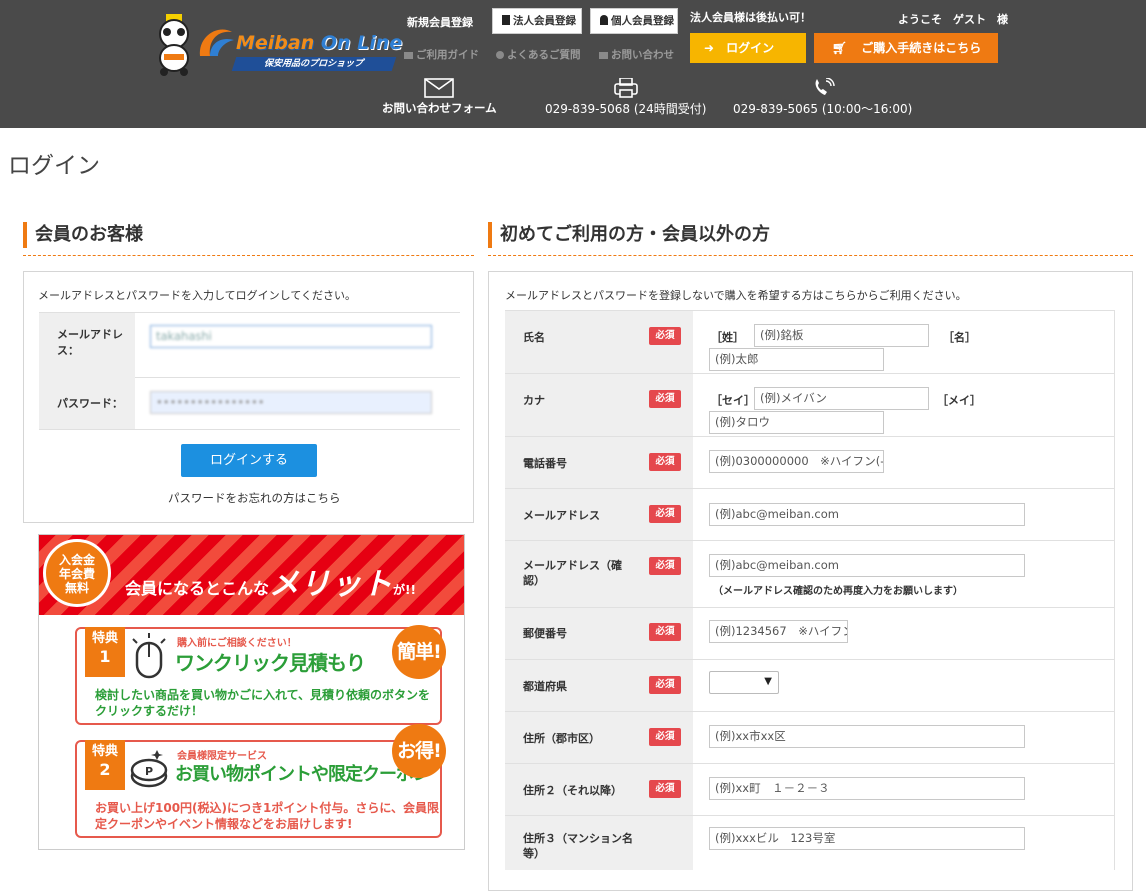  What do you see at coordinates (77, 573) in the screenshot?
I see `free-fee-badge: 入会金 年会費 無料` at bounding box center [77, 573].